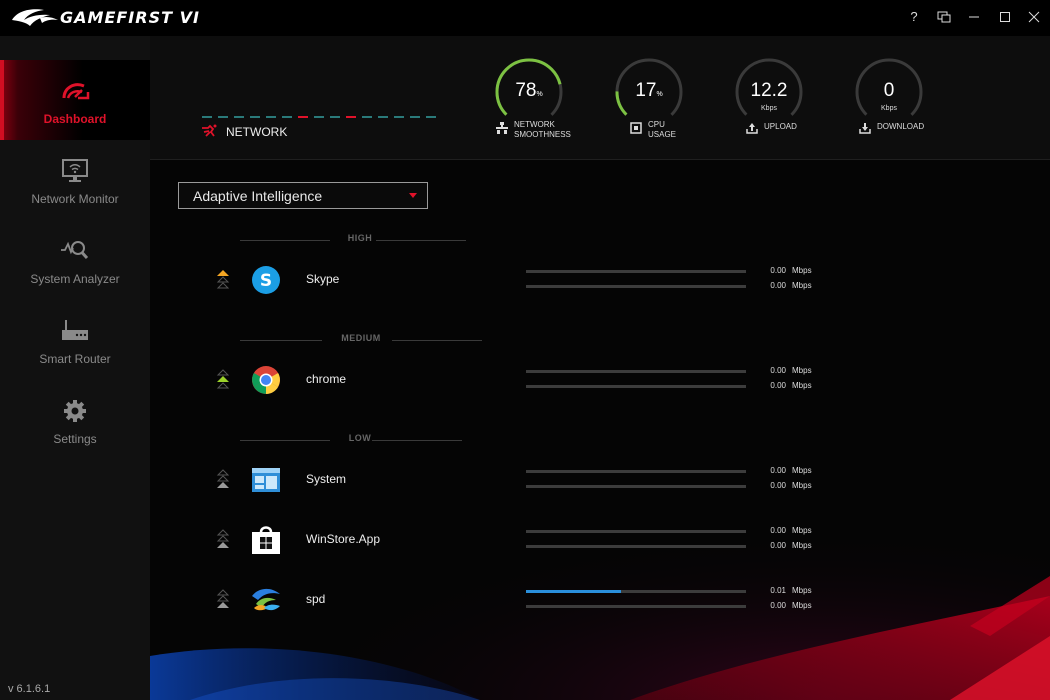 Image resolution: width=1050 pixels, height=700 pixels. I want to click on maximize-icon, so click(1005, 17).